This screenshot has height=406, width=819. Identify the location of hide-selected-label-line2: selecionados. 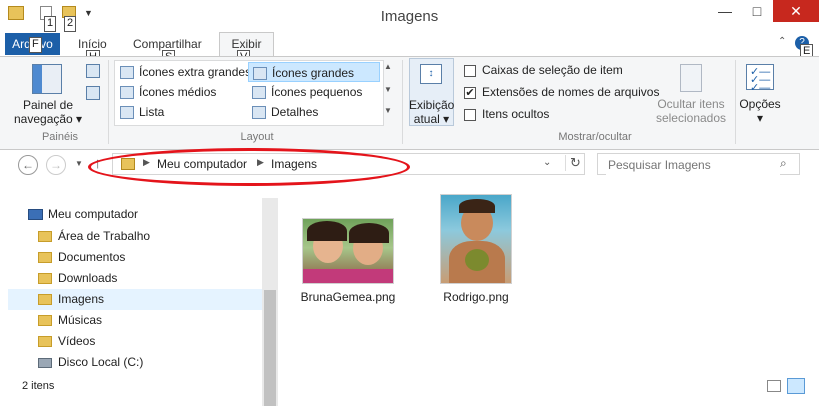
(691, 118).